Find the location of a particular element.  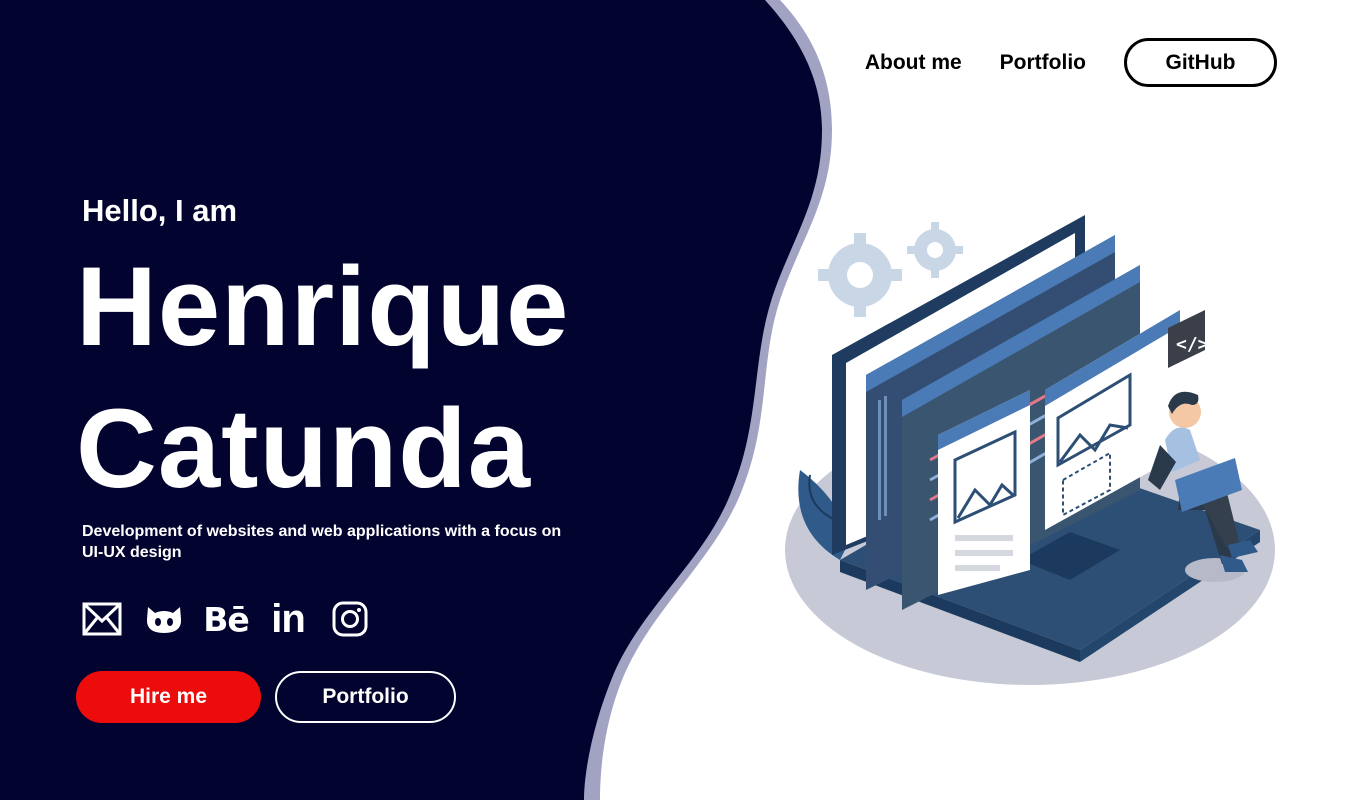

top-nav: About me Portfolio GitHub is located at coordinates (1071, 62).